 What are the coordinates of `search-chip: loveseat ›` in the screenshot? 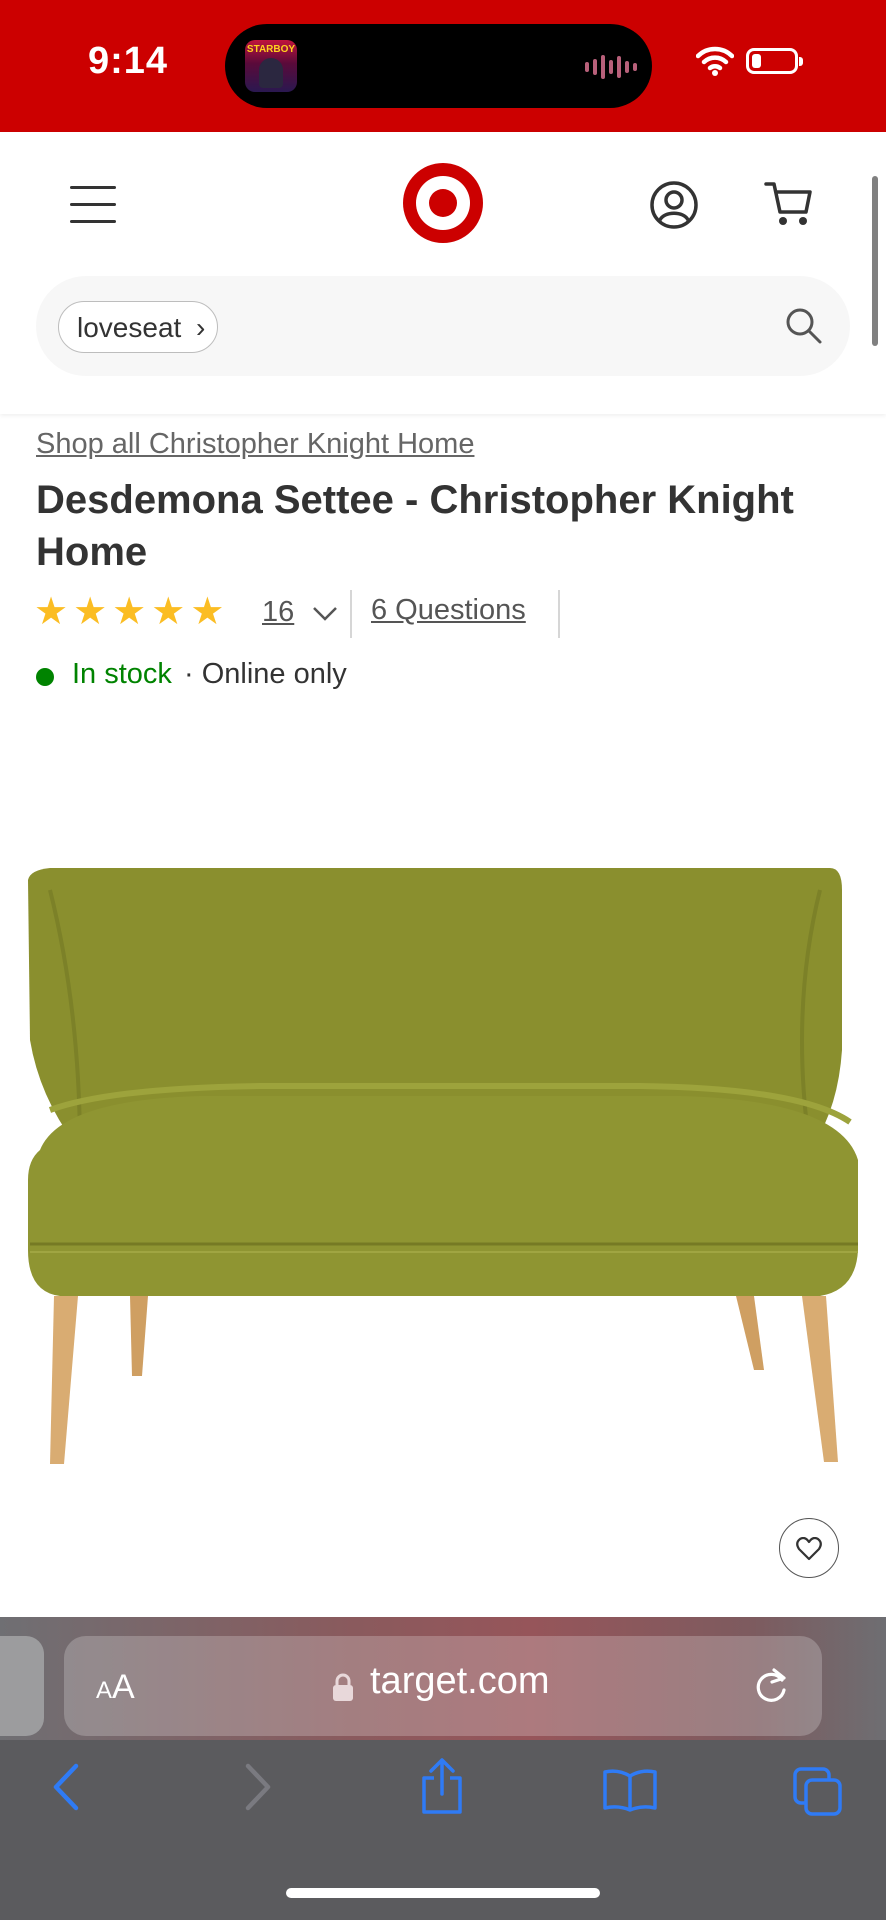 It's located at (138, 327).